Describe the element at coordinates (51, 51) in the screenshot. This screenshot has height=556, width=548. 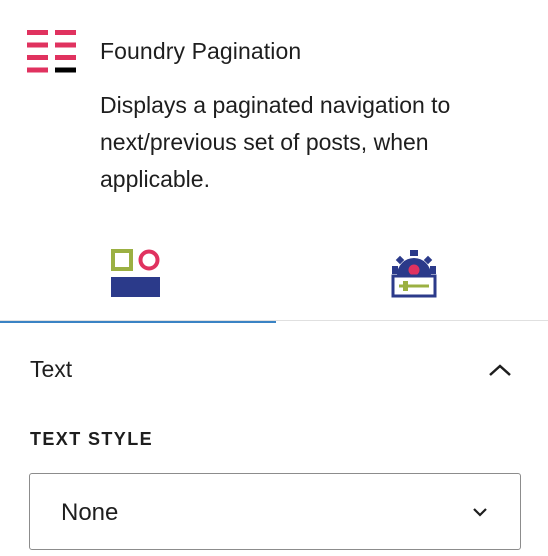
I see `grid-lines-icon` at that location.